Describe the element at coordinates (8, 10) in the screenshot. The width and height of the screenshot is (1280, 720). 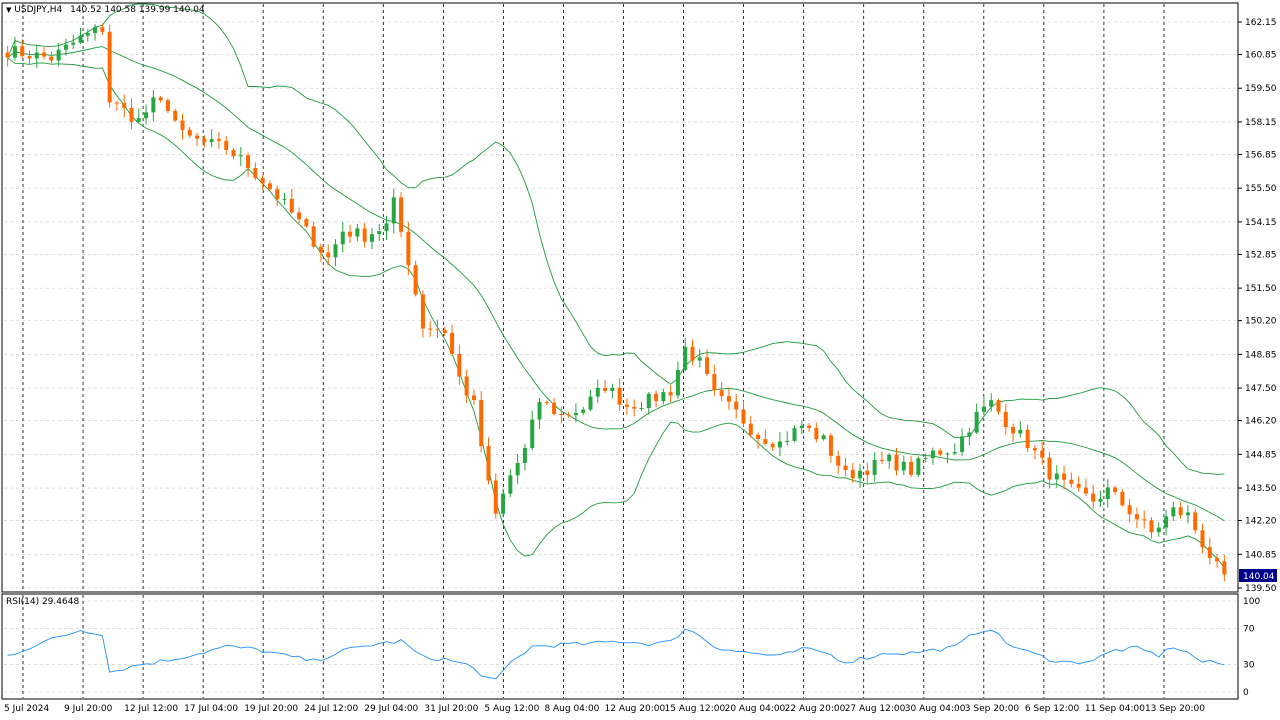
I see `dropdown-arrow-icon: ▼` at that location.